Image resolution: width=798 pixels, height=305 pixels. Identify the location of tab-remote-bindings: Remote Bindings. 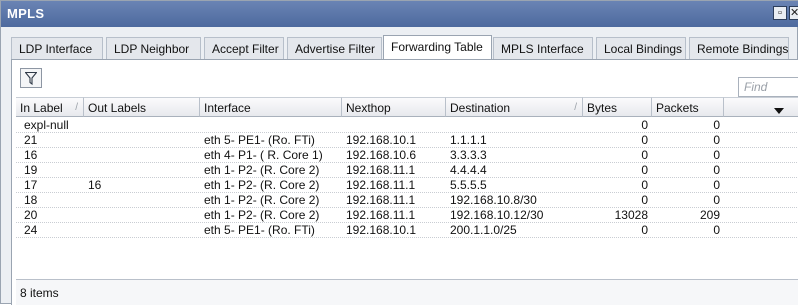
(739, 48).